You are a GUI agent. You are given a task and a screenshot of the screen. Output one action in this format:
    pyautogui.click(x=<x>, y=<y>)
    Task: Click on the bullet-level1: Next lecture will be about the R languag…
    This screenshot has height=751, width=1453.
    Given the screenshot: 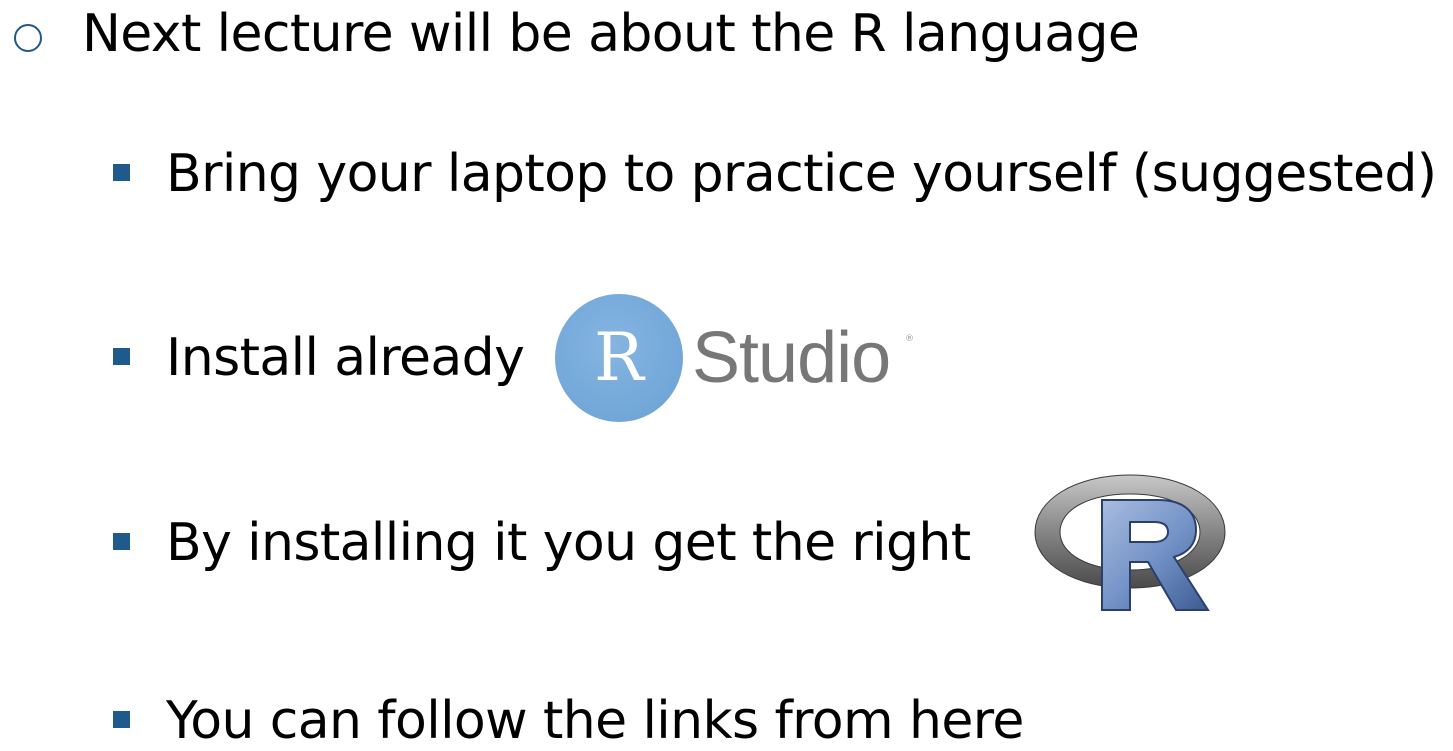 What is the action you would take?
    pyautogui.click(x=726, y=35)
    